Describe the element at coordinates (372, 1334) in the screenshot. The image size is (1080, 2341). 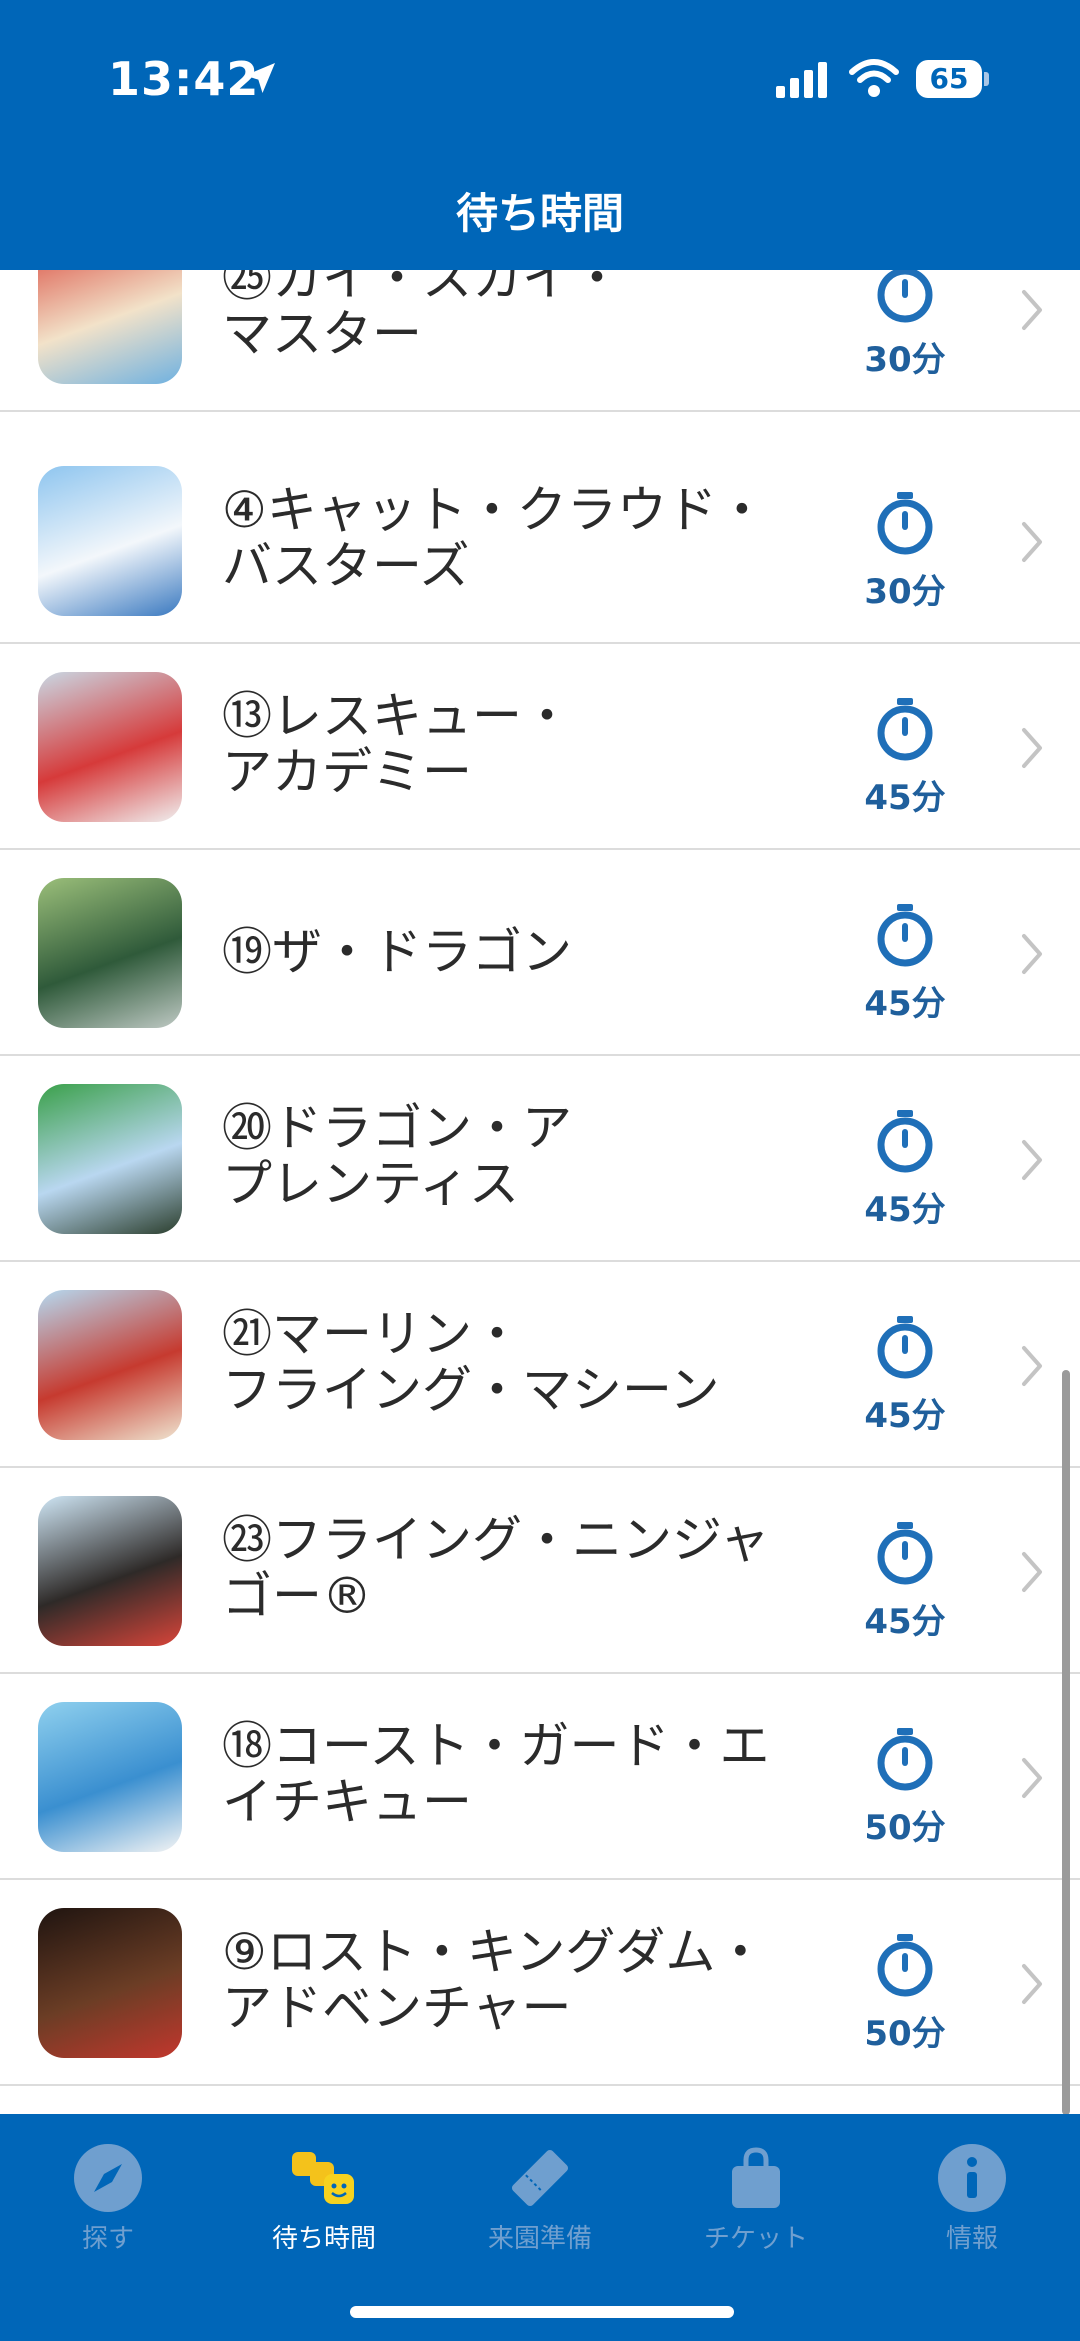
I see `ride-name-line1: ㉑マーリン・` at that location.